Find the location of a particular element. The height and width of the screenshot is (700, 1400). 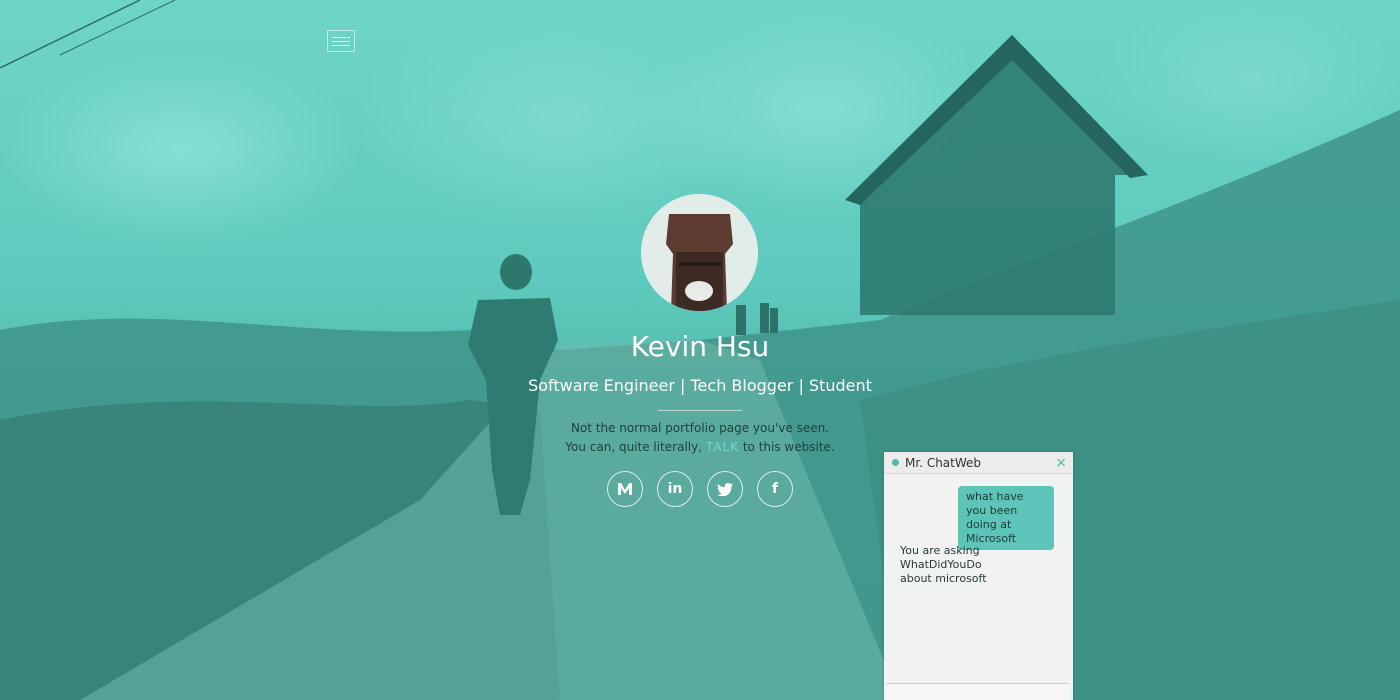

medium-icon is located at coordinates (625, 489).